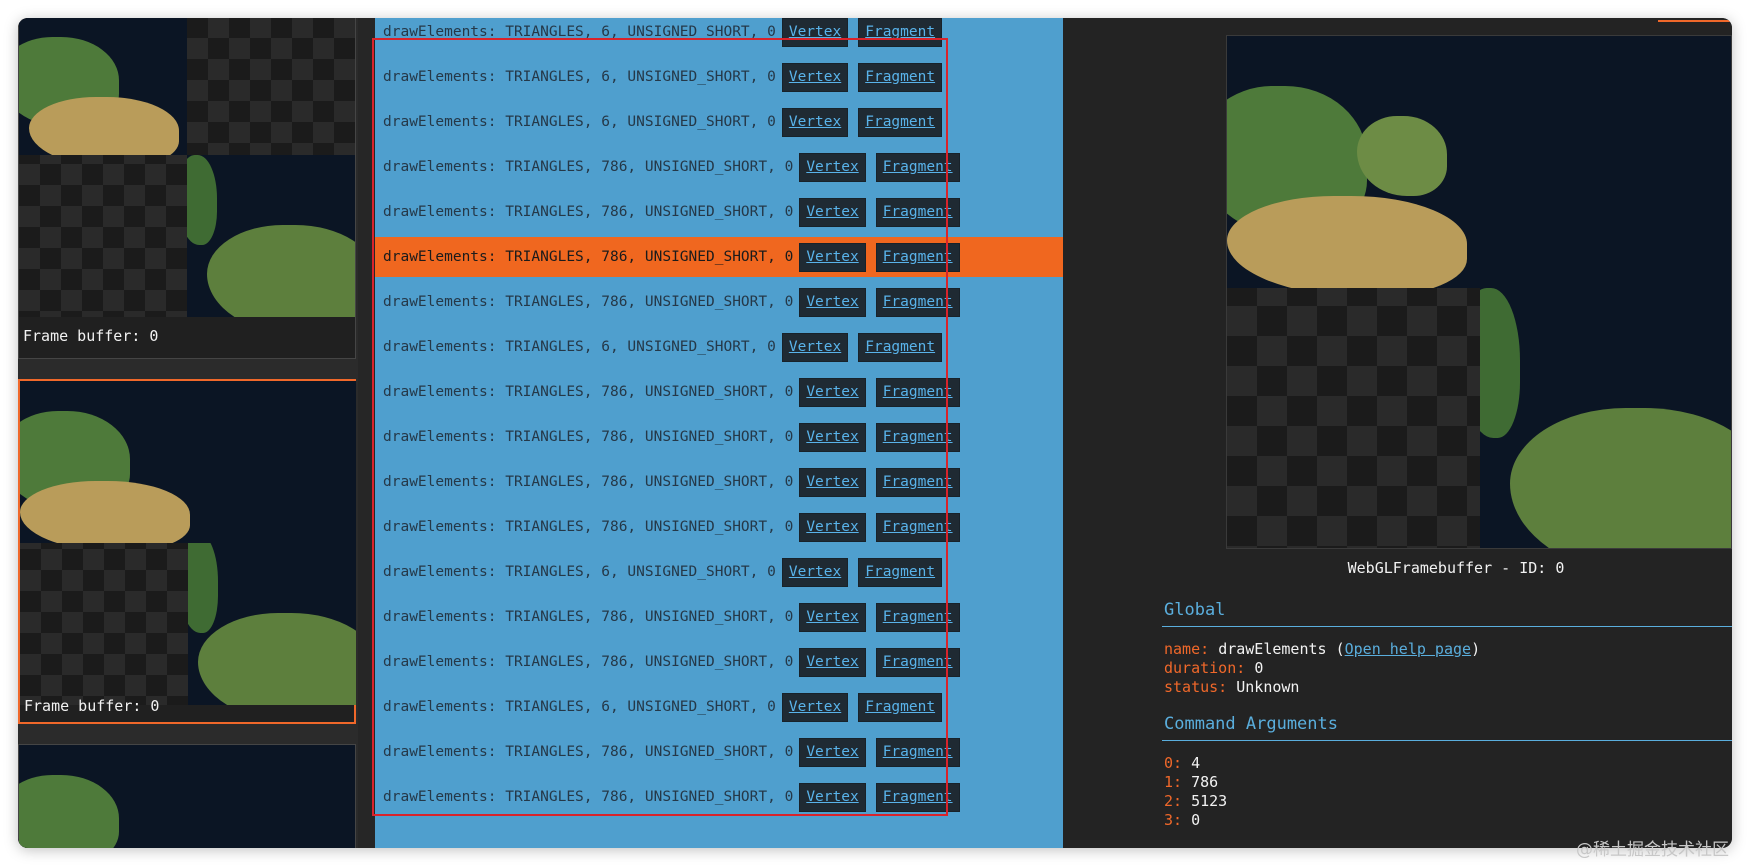 The height and width of the screenshot is (866, 1749). Describe the element at coordinates (1182, 763) in the screenshot. I see `argument-row: 0: 4` at that location.